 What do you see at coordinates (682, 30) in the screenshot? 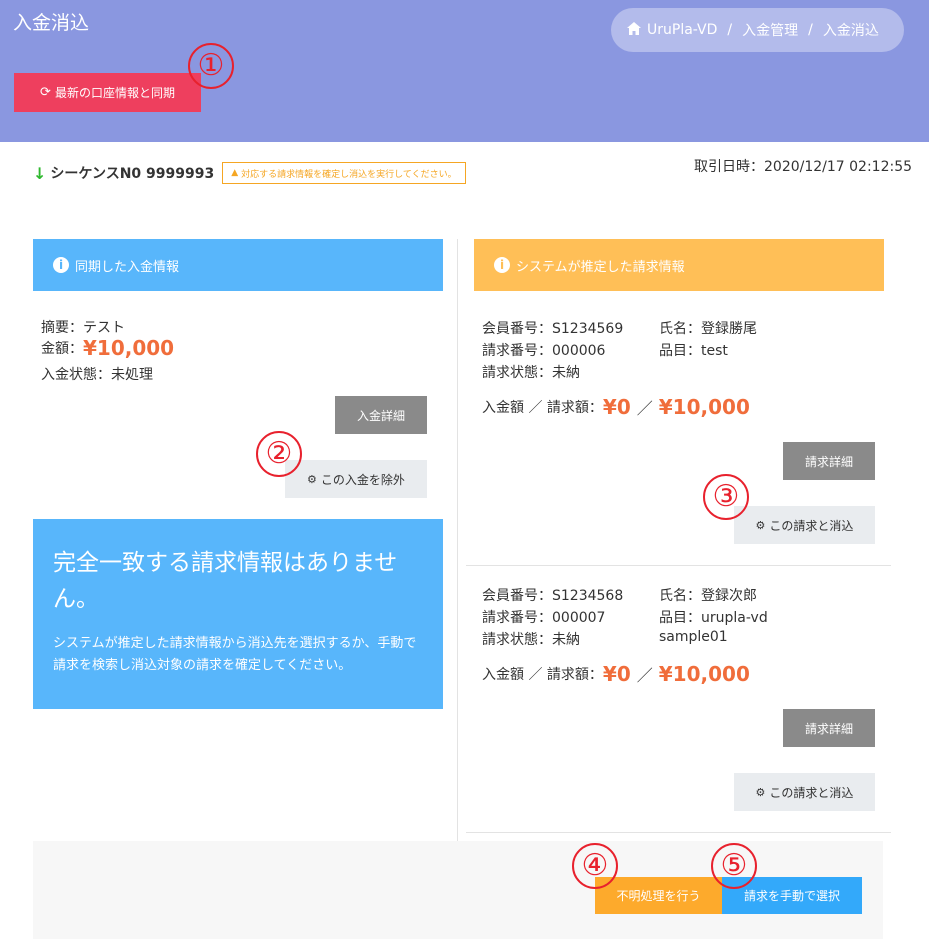
I see `breadcrumb-item-app: UruPla-VD` at bounding box center [682, 30].